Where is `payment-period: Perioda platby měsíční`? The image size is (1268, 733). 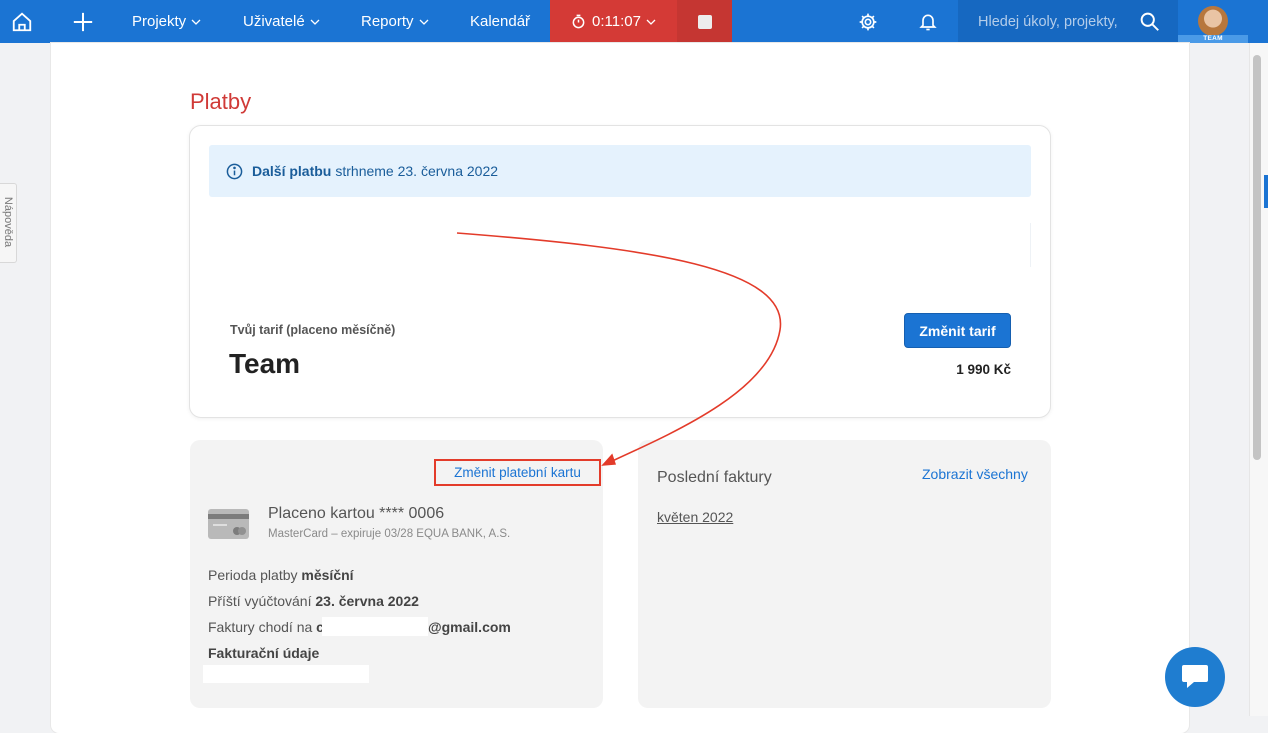 payment-period: Perioda platby měsíční is located at coordinates (281, 575).